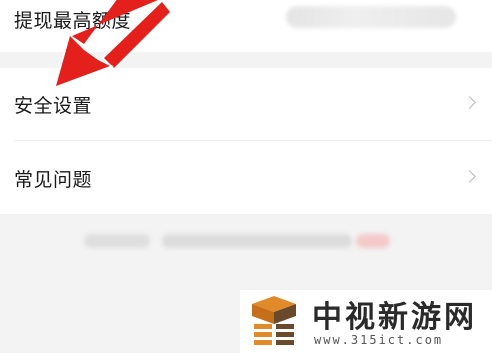  What do you see at coordinates (53, 105) in the screenshot?
I see `security-settings-label: 安全设置` at bounding box center [53, 105].